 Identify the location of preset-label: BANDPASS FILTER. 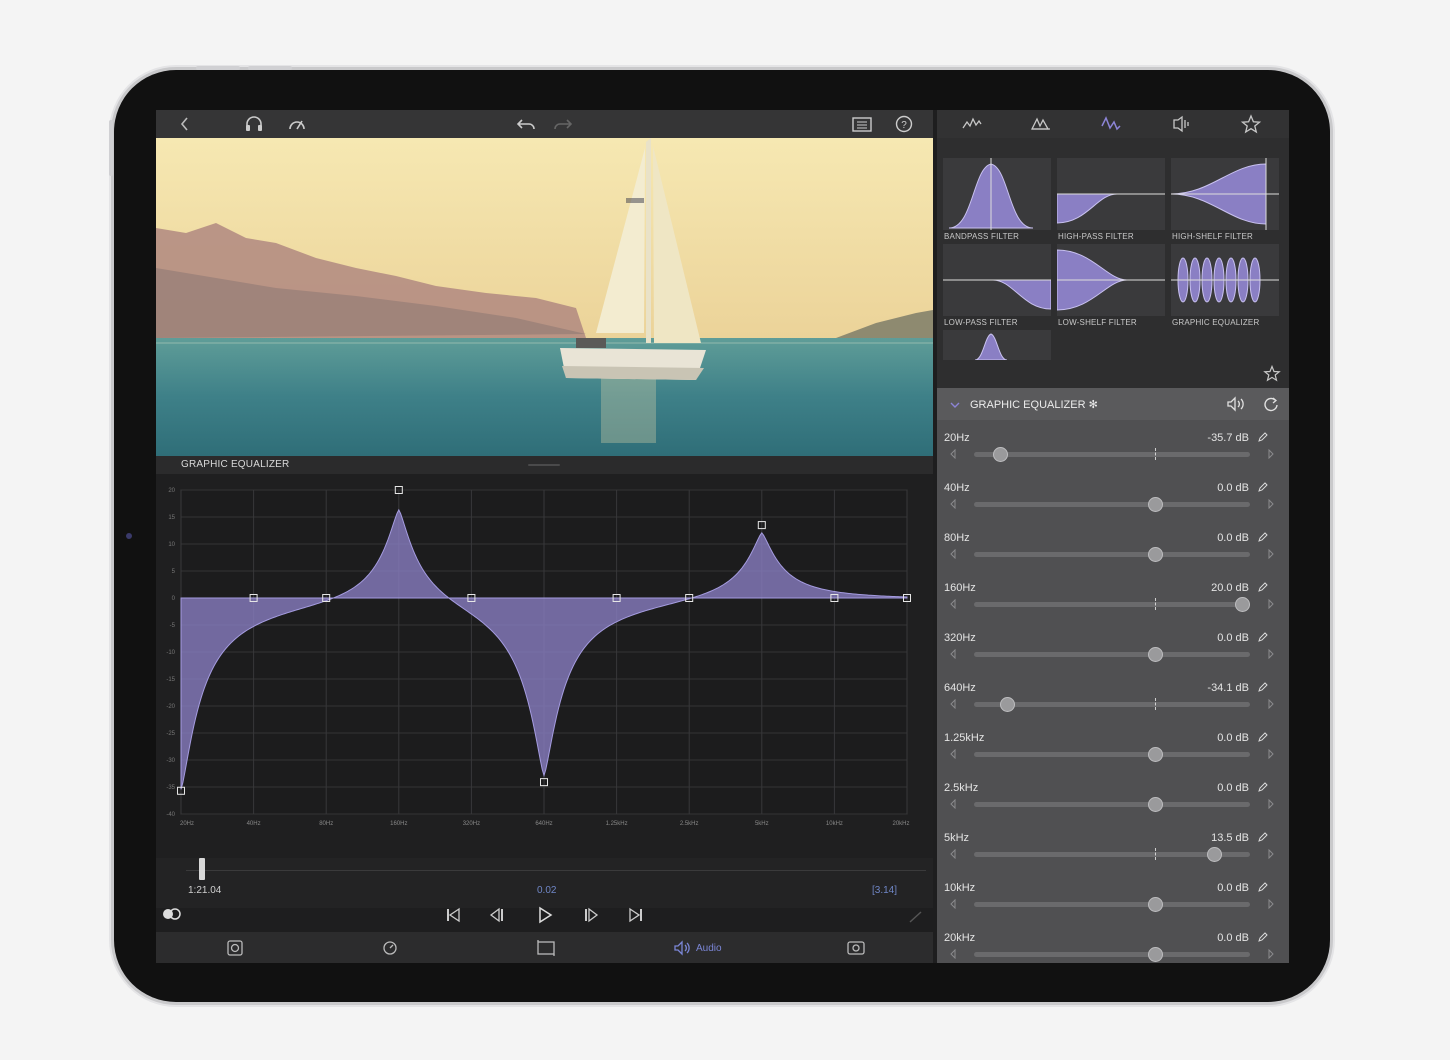
(982, 236).